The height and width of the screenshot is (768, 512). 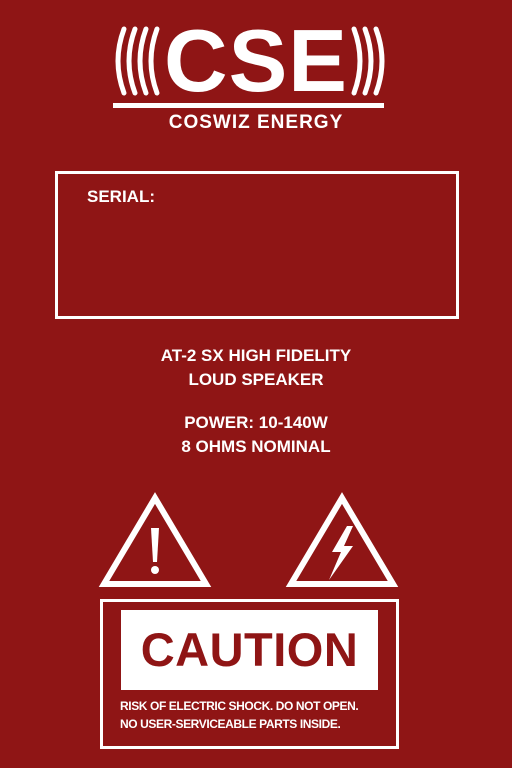 What do you see at coordinates (155, 541) in the screenshot?
I see `exclamation-warning-icon` at bounding box center [155, 541].